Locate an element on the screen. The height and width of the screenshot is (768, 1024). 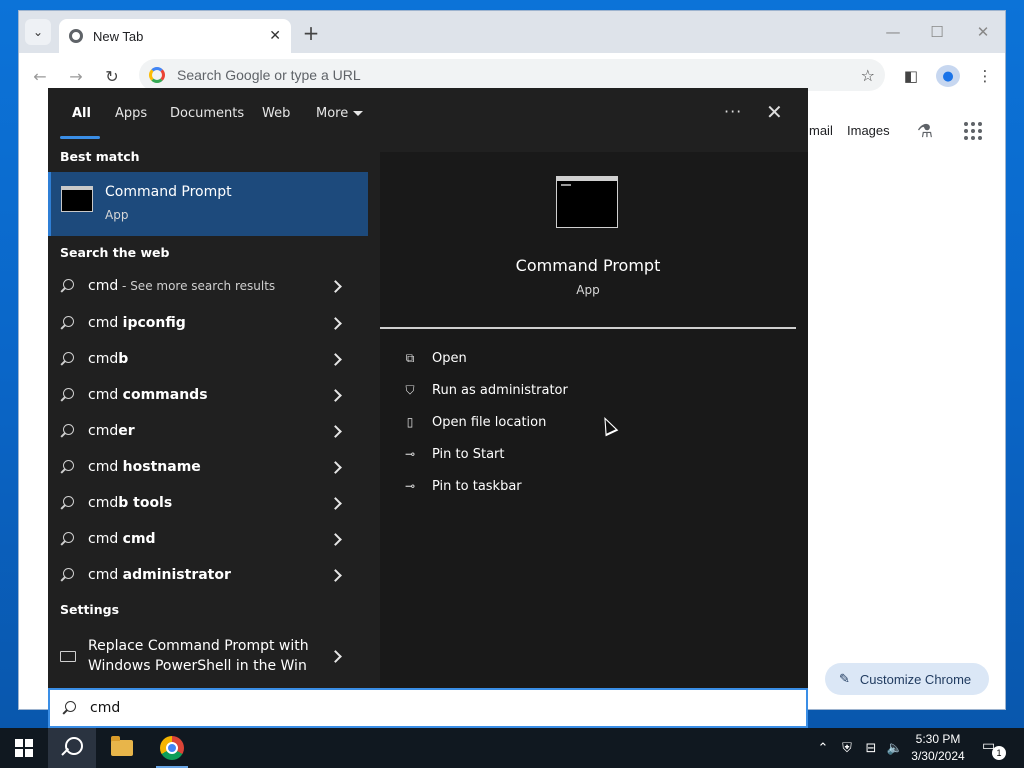
close-tab-icon: ✕ is located at coordinates (275, 36).